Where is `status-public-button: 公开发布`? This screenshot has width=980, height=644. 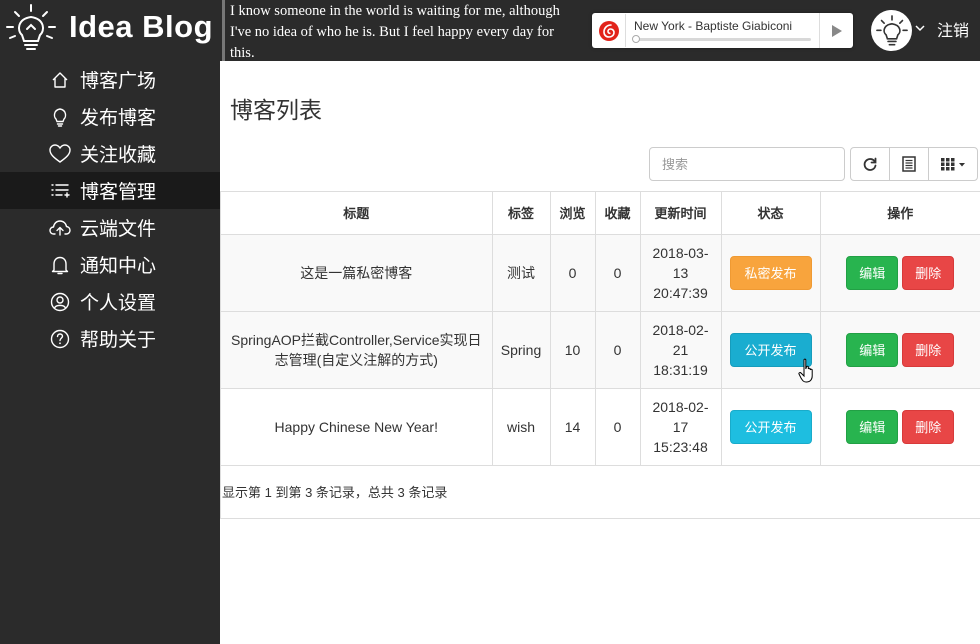
status-public-button: 公开发布 is located at coordinates (770, 426).